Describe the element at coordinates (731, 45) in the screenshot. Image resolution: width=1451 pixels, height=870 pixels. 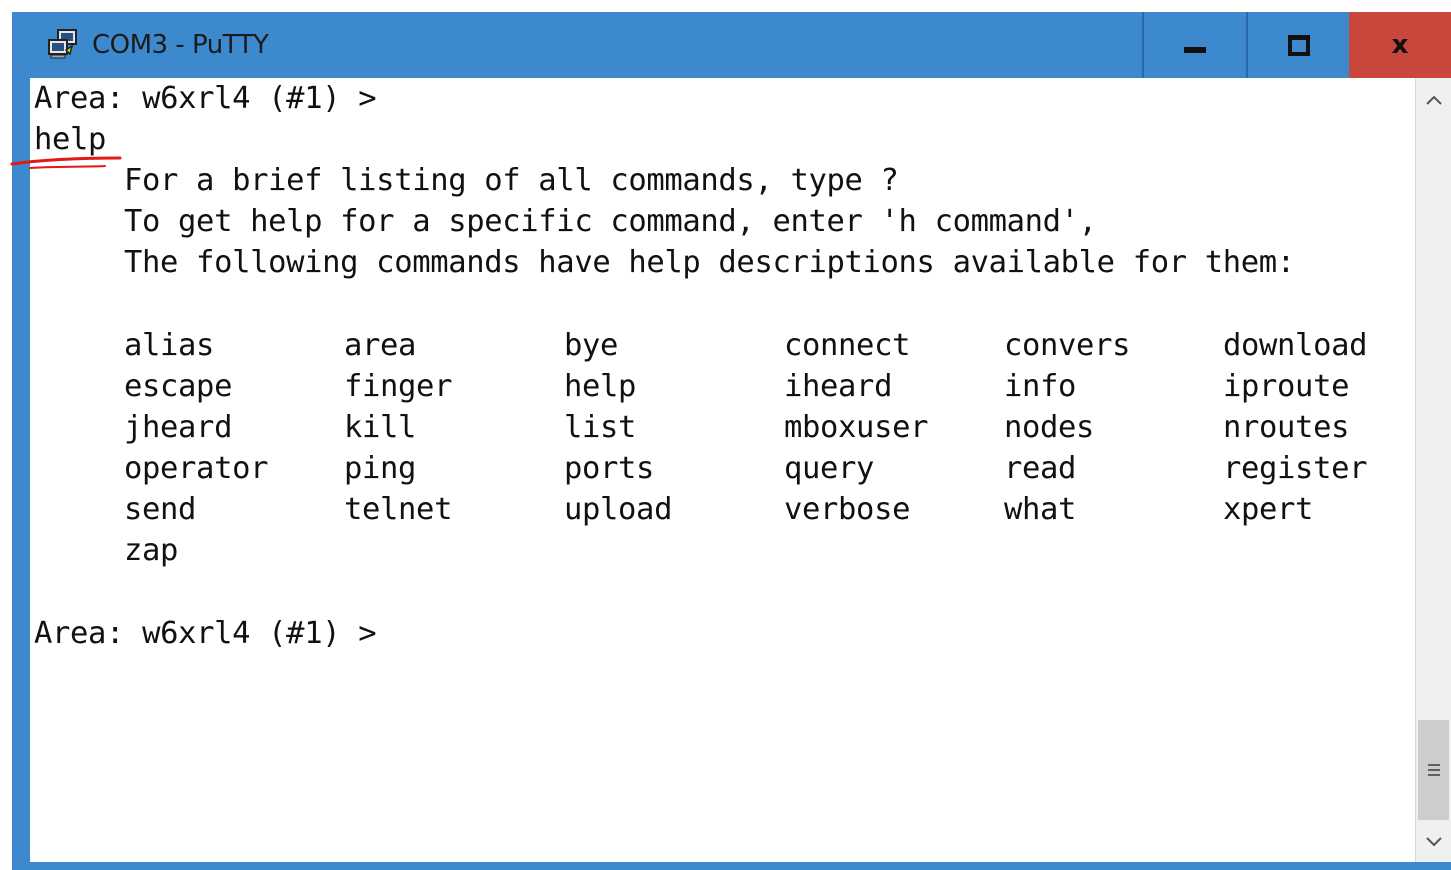
I see `title-bar: COM3 - PuTTY x` at that location.